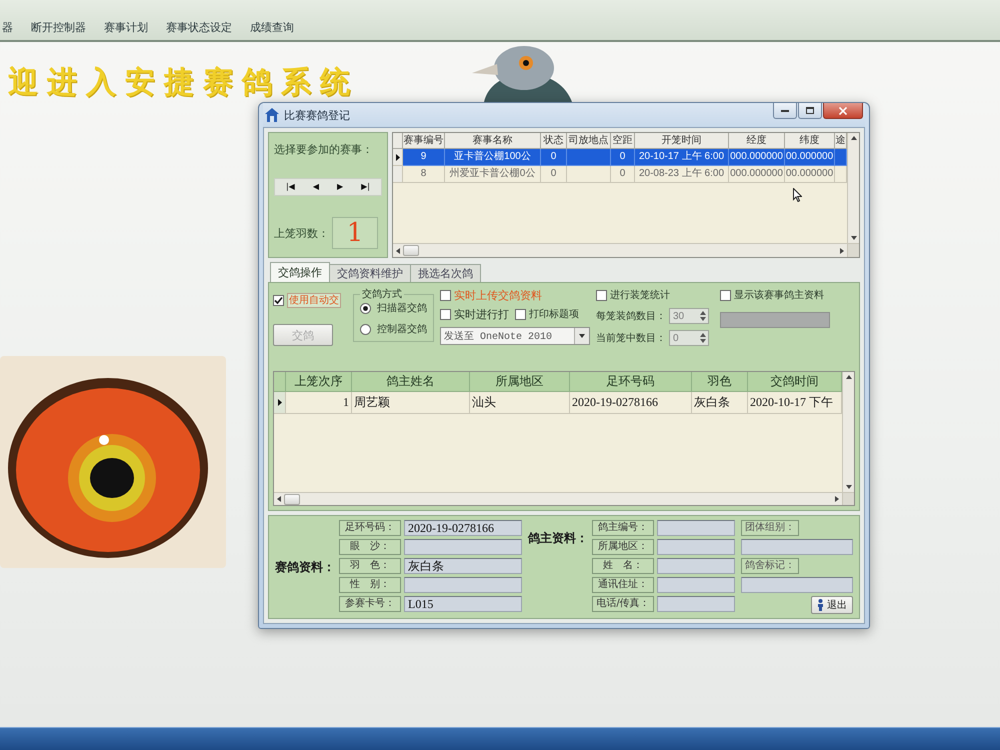 The width and height of the screenshot is (1000, 750). I want to click on tab: 交鸽资料维护, so click(370, 273).